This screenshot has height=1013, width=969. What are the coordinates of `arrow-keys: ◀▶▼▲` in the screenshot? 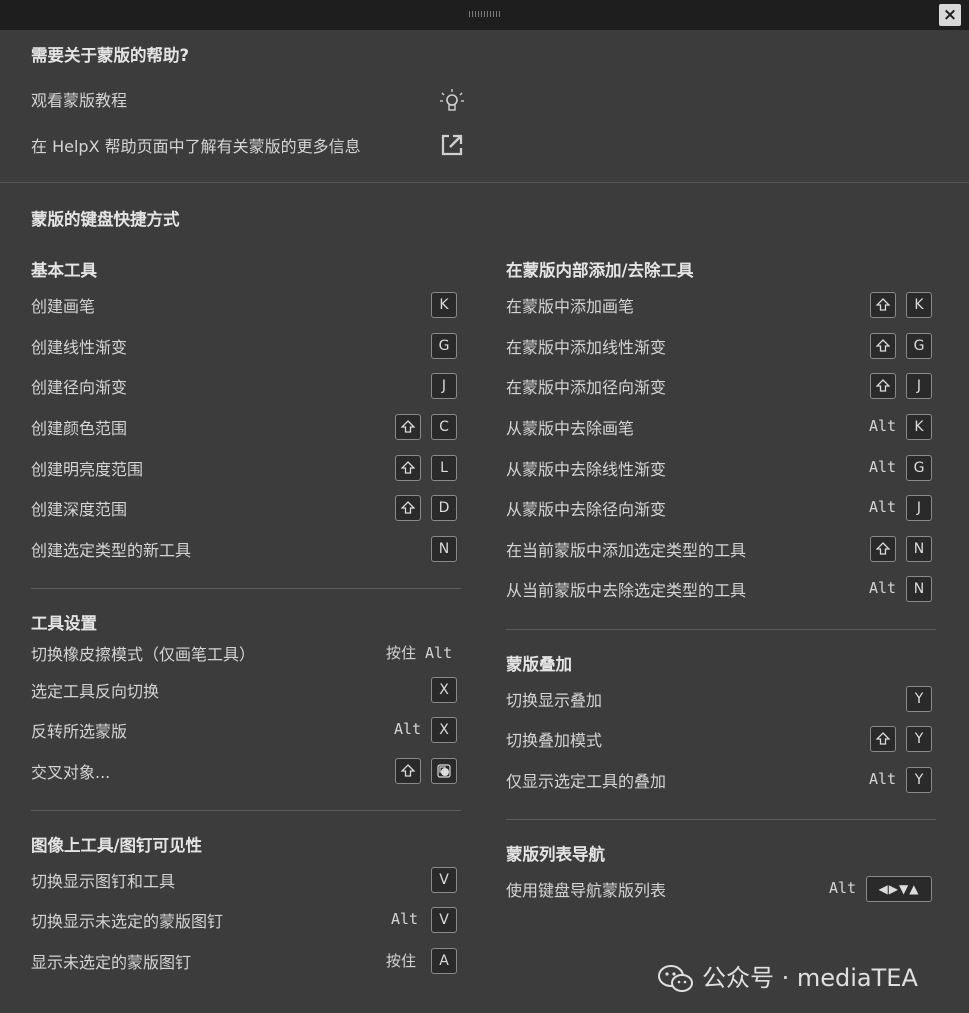 It's located at (899, 889).